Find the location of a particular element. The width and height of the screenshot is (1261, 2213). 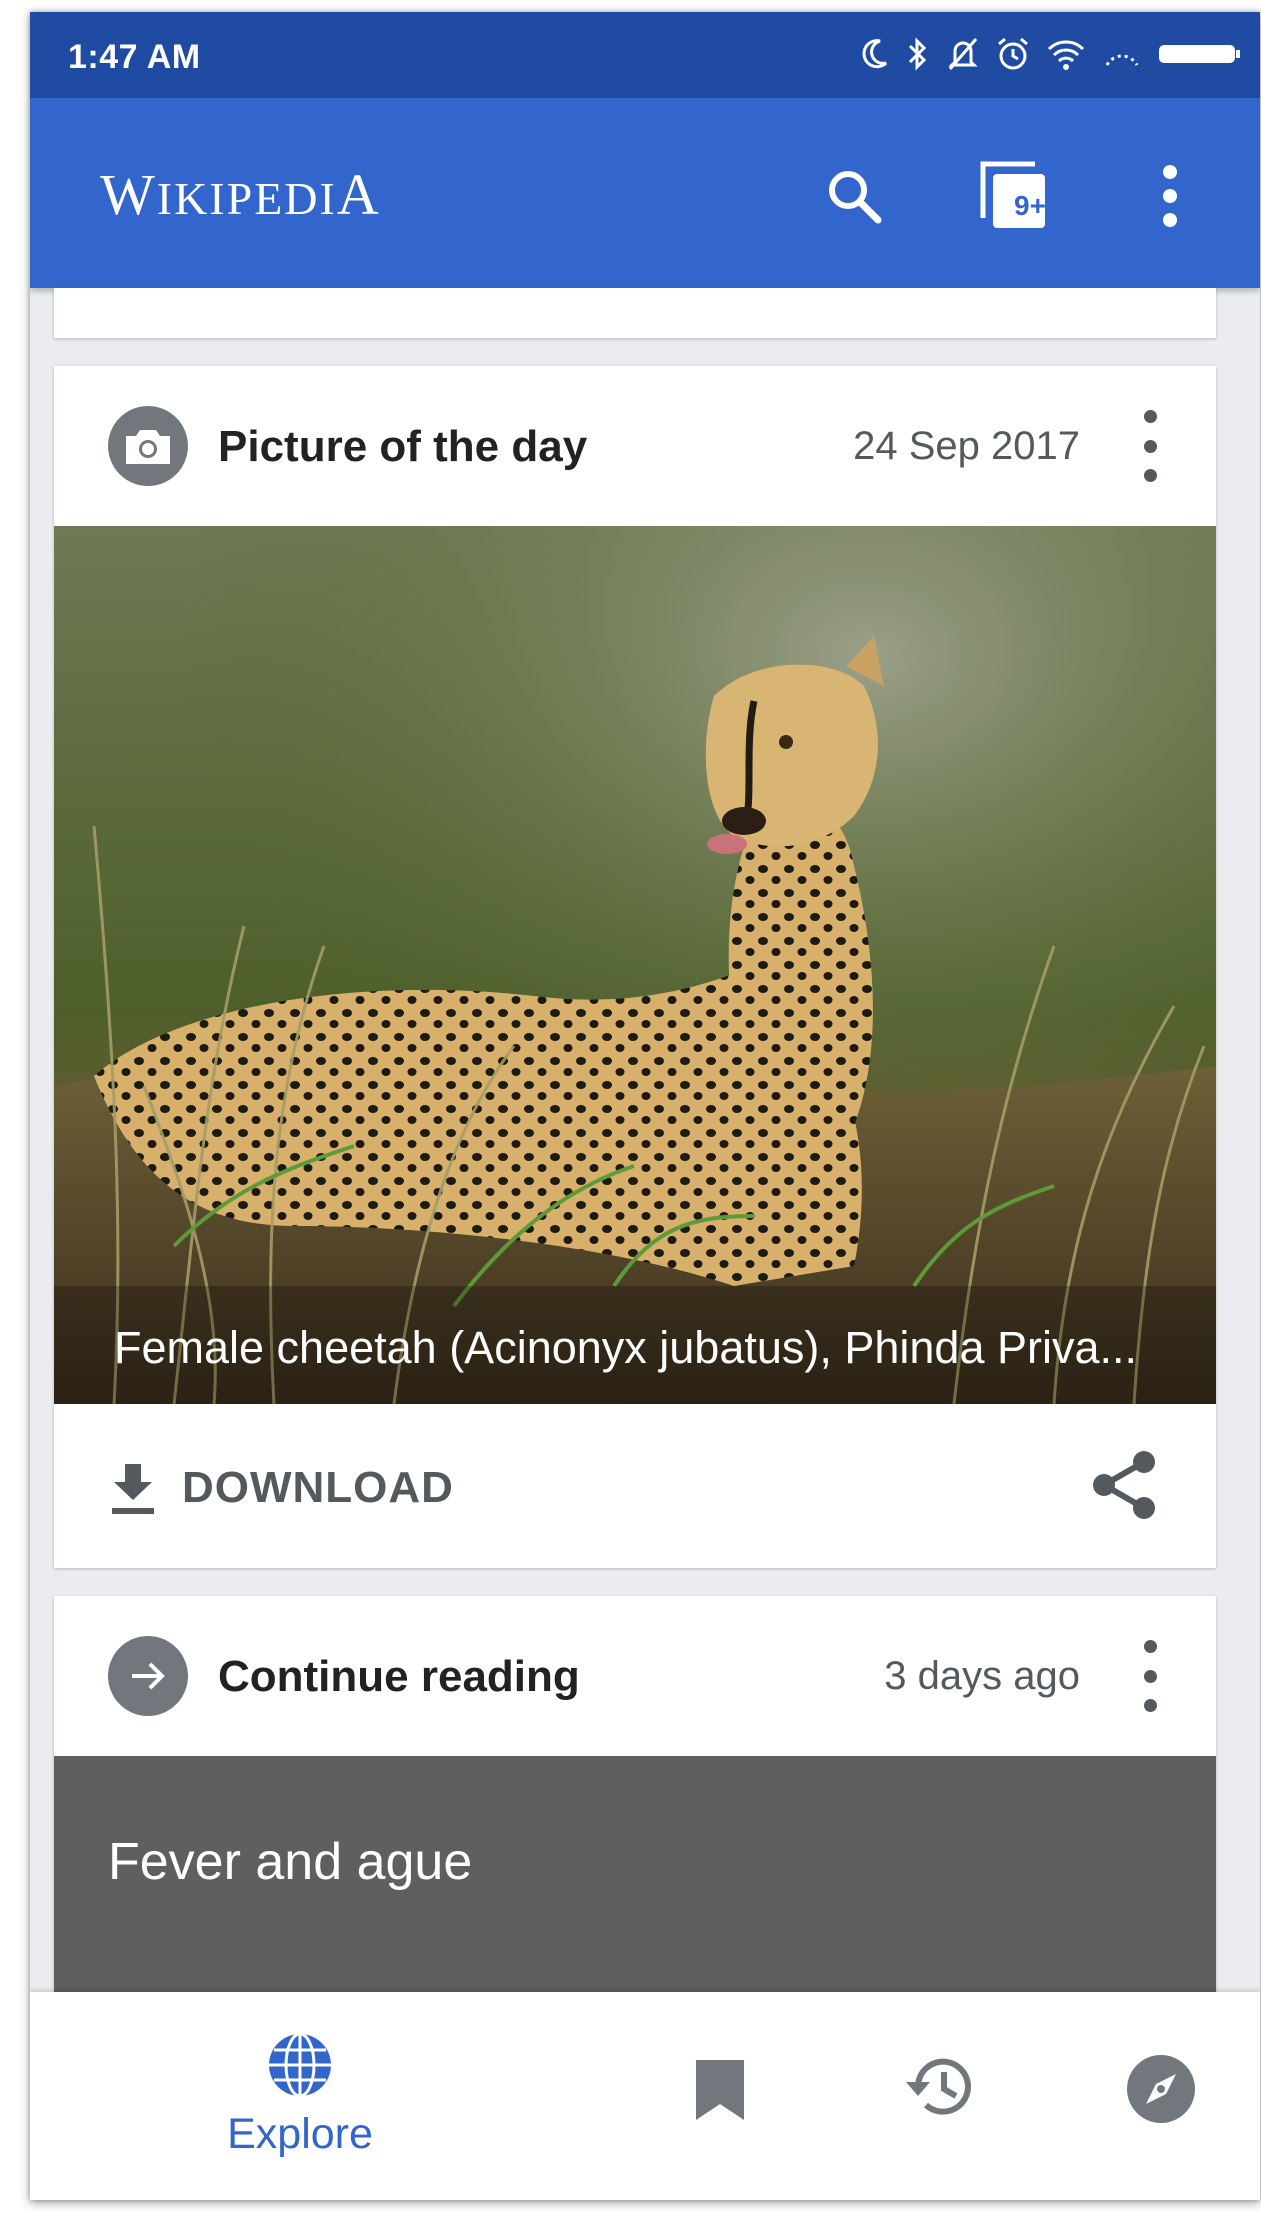

wifi-icon is located at coordinates (1066, 56).